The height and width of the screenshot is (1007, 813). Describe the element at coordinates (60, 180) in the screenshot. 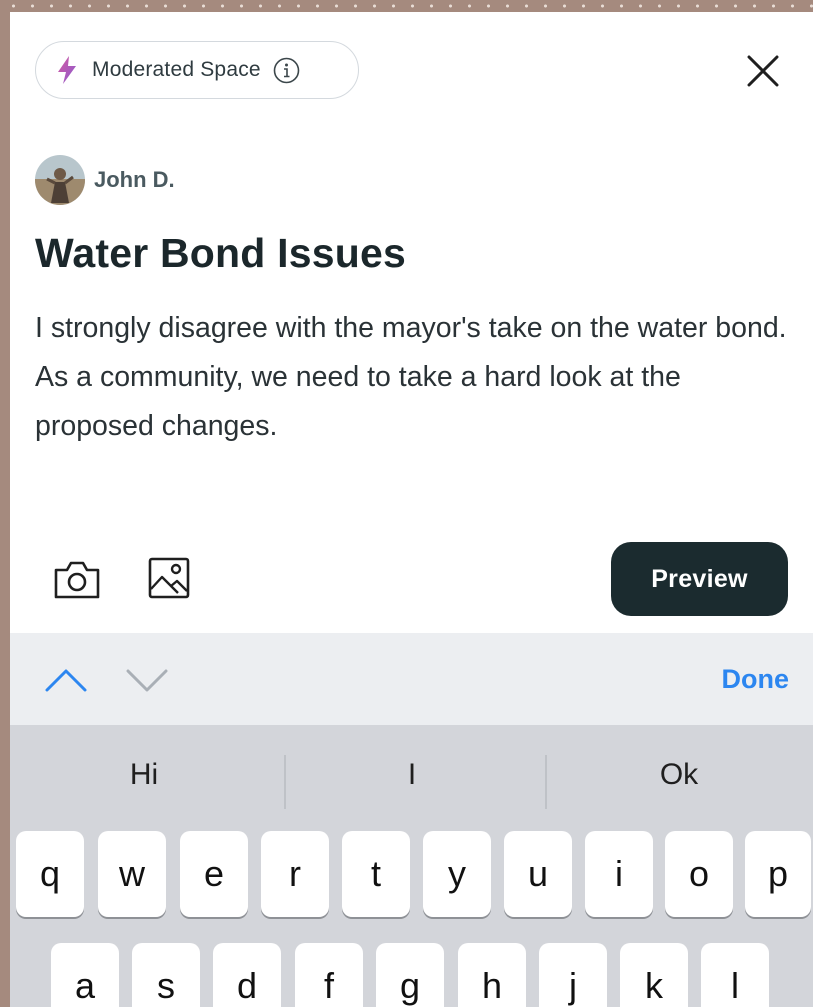

I see `avatar` at that location.